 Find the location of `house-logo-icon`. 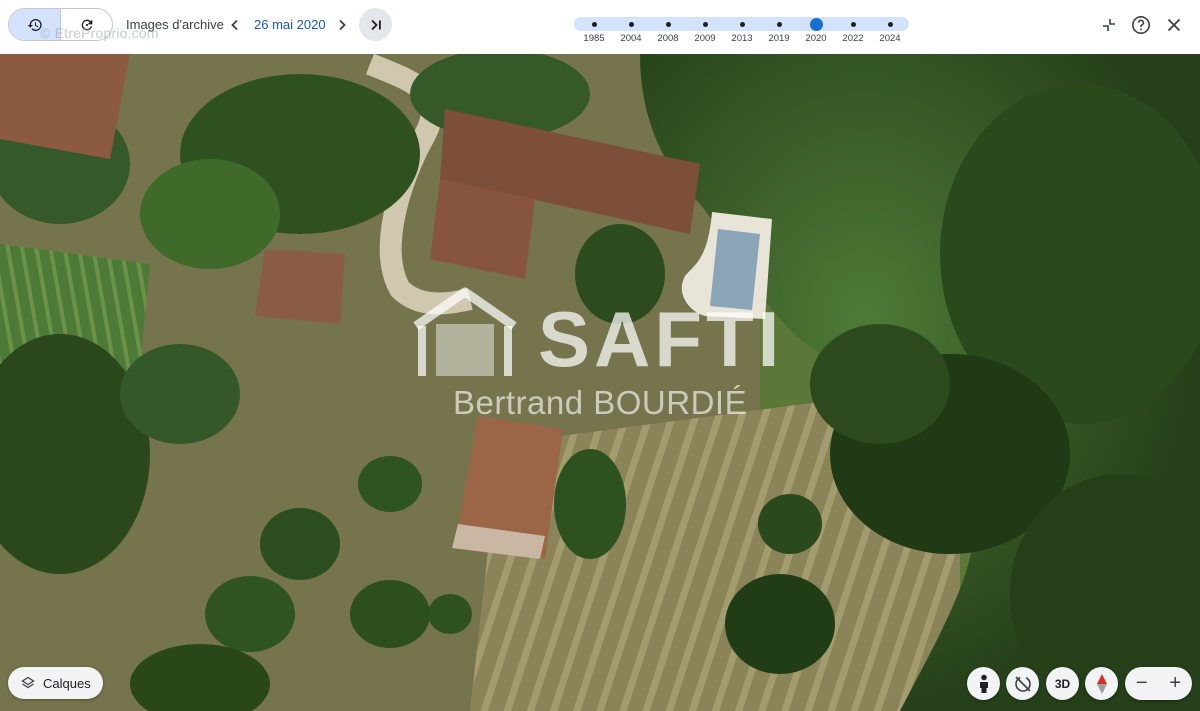

house-logo-icon is located at coordinates (465, 331).